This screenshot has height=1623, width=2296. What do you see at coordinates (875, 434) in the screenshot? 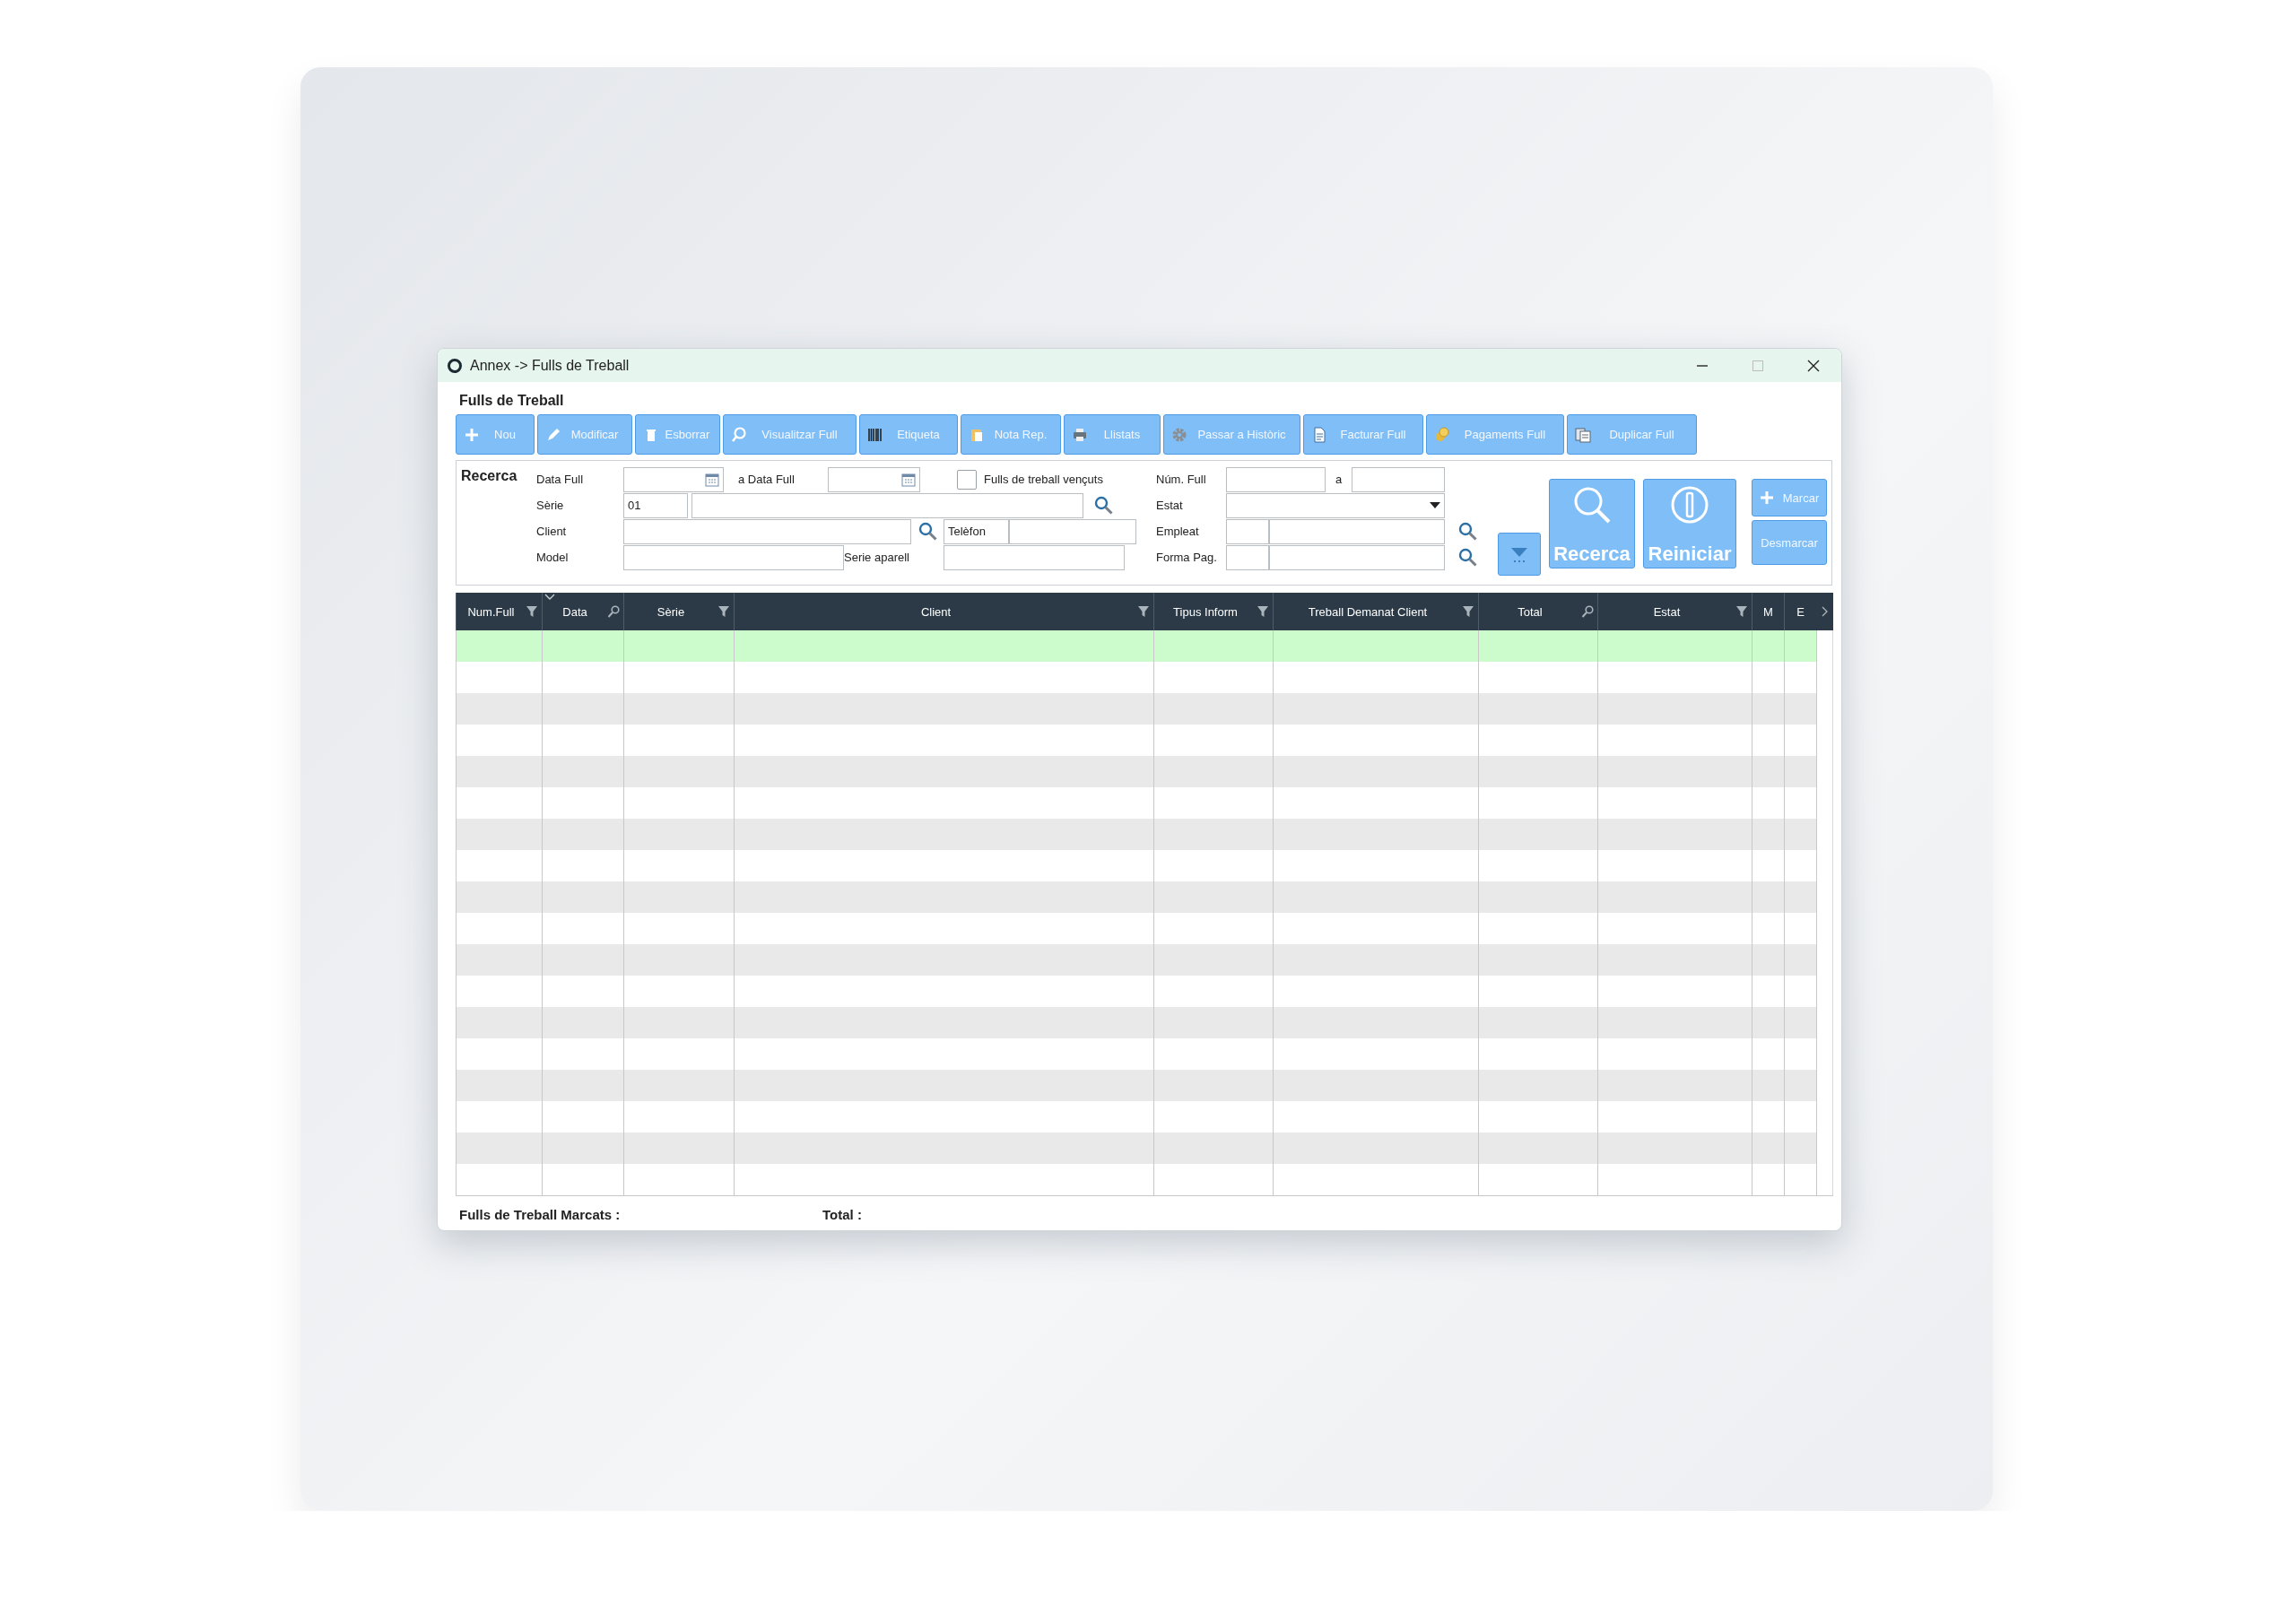
I see `barcode-icon` at bounding box center [875, 434].